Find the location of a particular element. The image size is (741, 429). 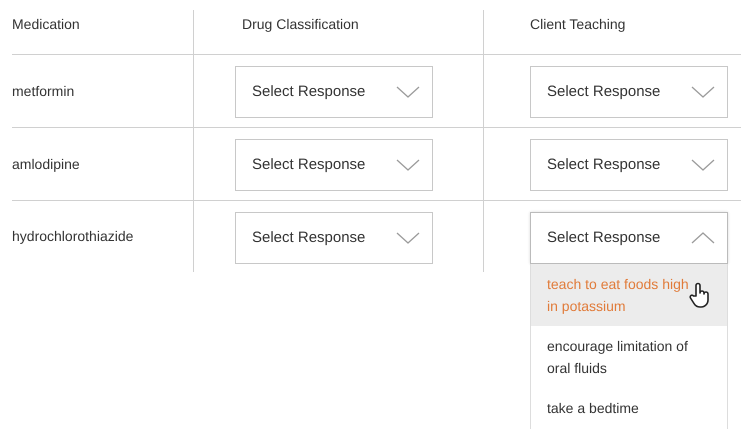

column-header: Client Teaching is located at coordinates (578, 24).